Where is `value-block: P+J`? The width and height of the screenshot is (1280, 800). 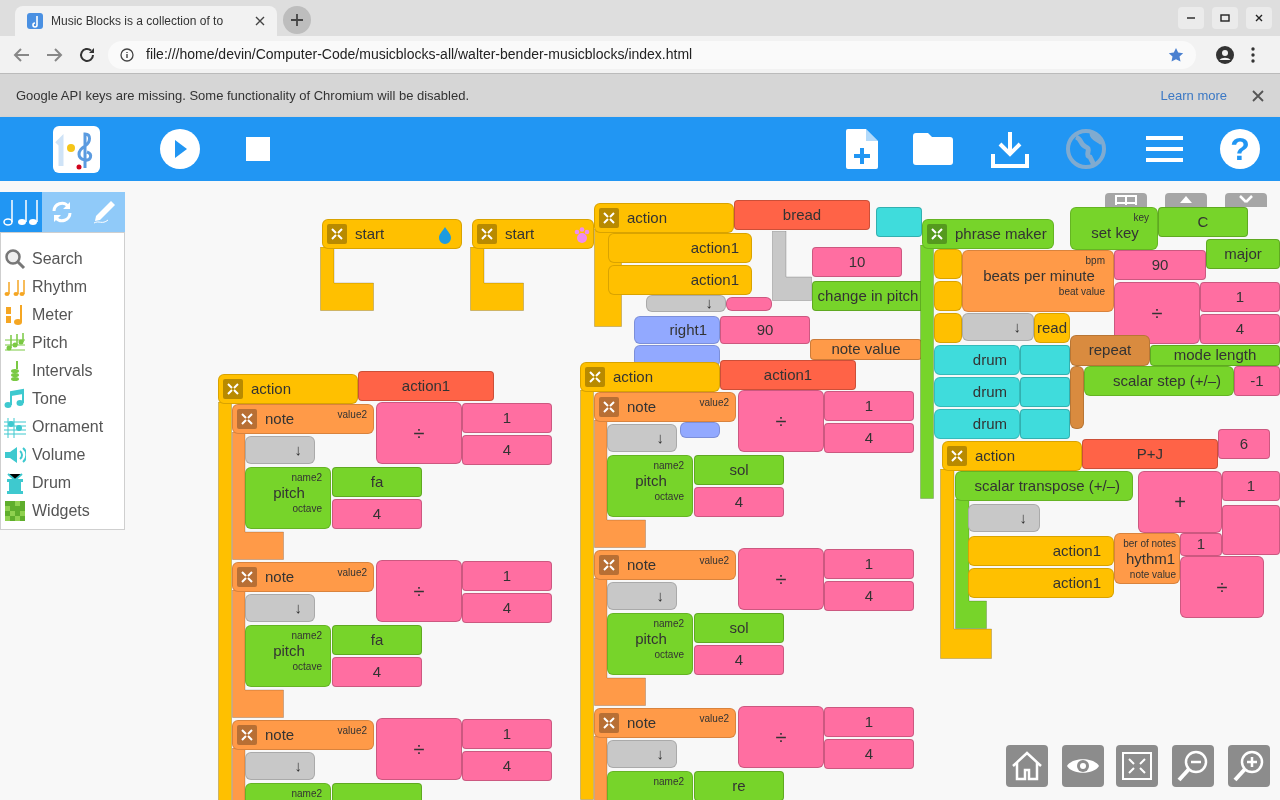
value-block: P+J is located at coordinates (1150, 454).